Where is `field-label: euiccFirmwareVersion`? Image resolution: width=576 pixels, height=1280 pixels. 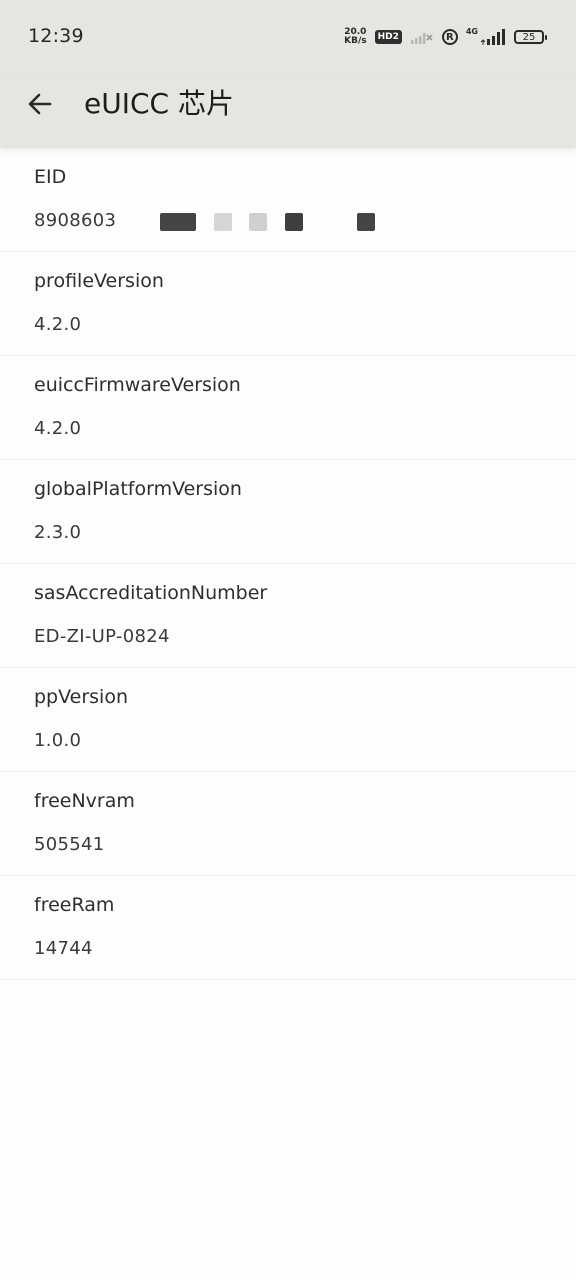 field-label: euiccFirmwareVersion is located at coordinates (137, 385).